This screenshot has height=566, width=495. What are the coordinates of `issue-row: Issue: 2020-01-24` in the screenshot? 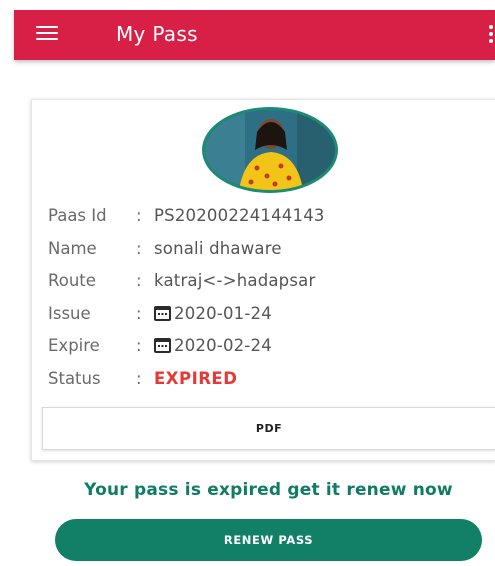 It's located at (186, 314).